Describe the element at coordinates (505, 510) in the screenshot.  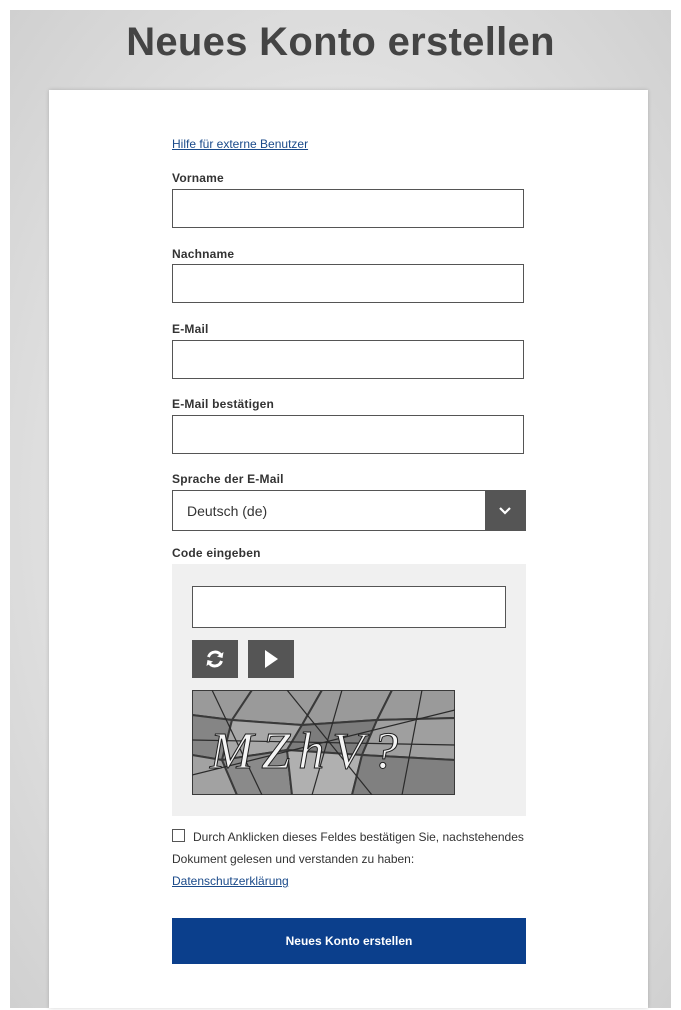
I see `chevron-down-icon` at that location.